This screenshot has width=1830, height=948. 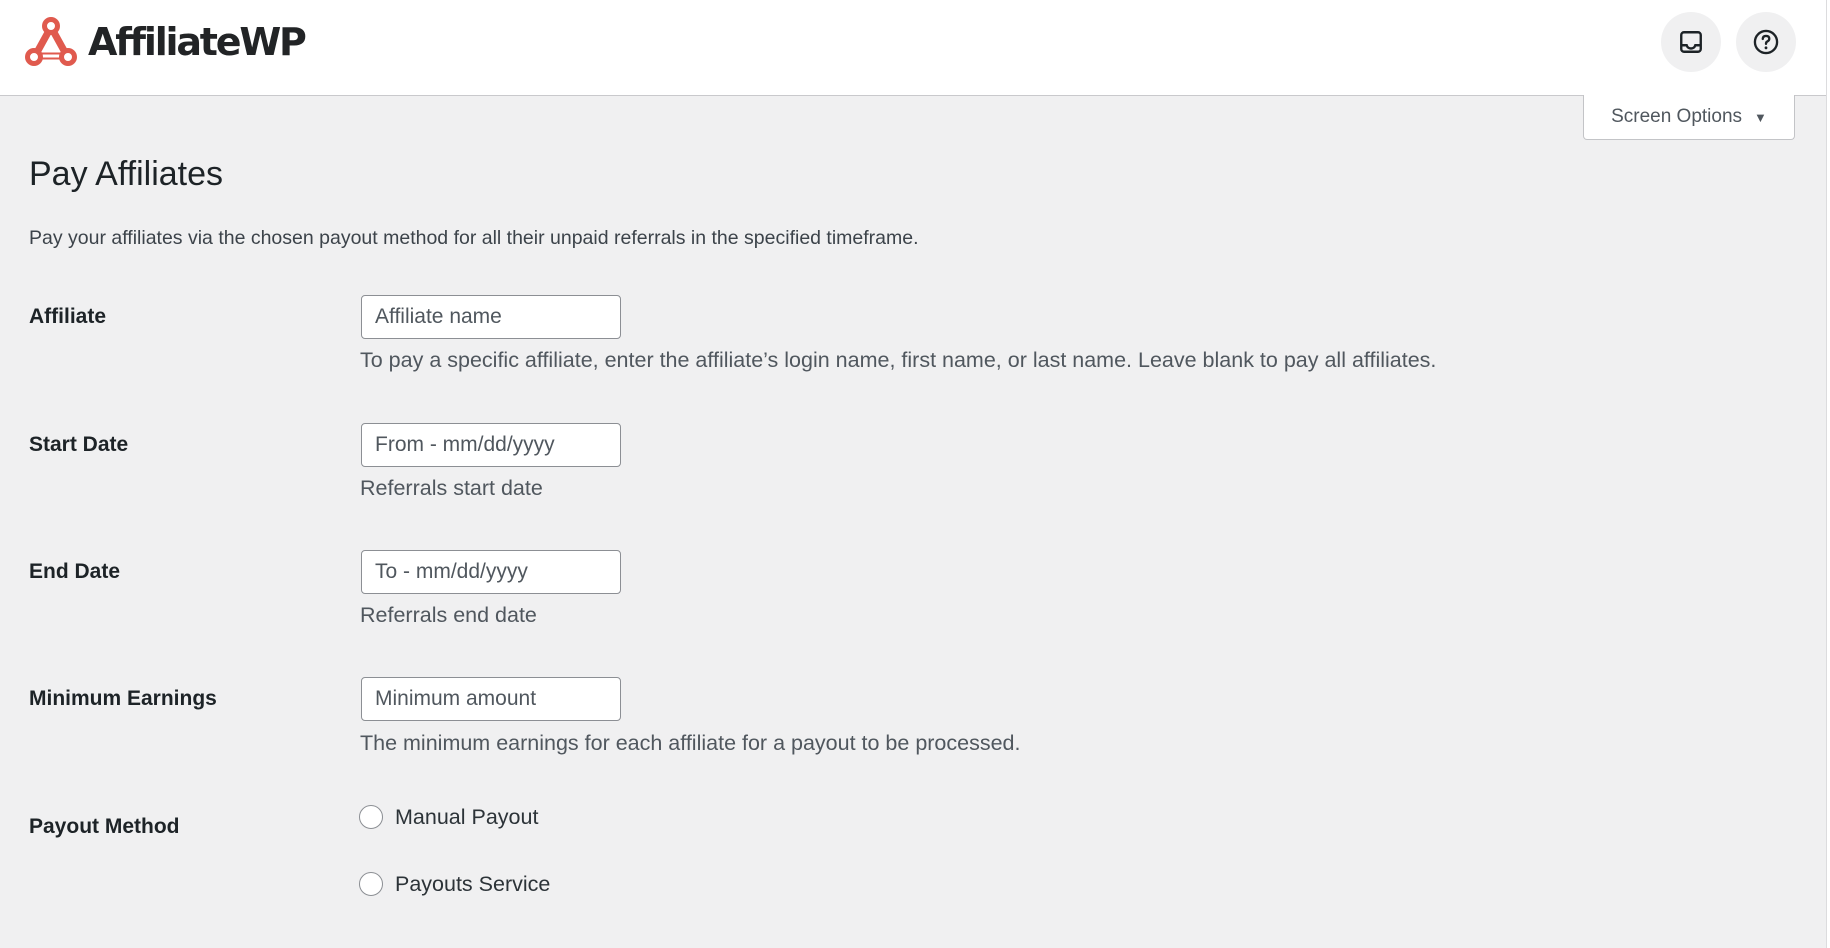 What do you see at coordinates (371, 884) in the screenshot?
I see `payouts-service-radio` at bounding box center [371, 884].